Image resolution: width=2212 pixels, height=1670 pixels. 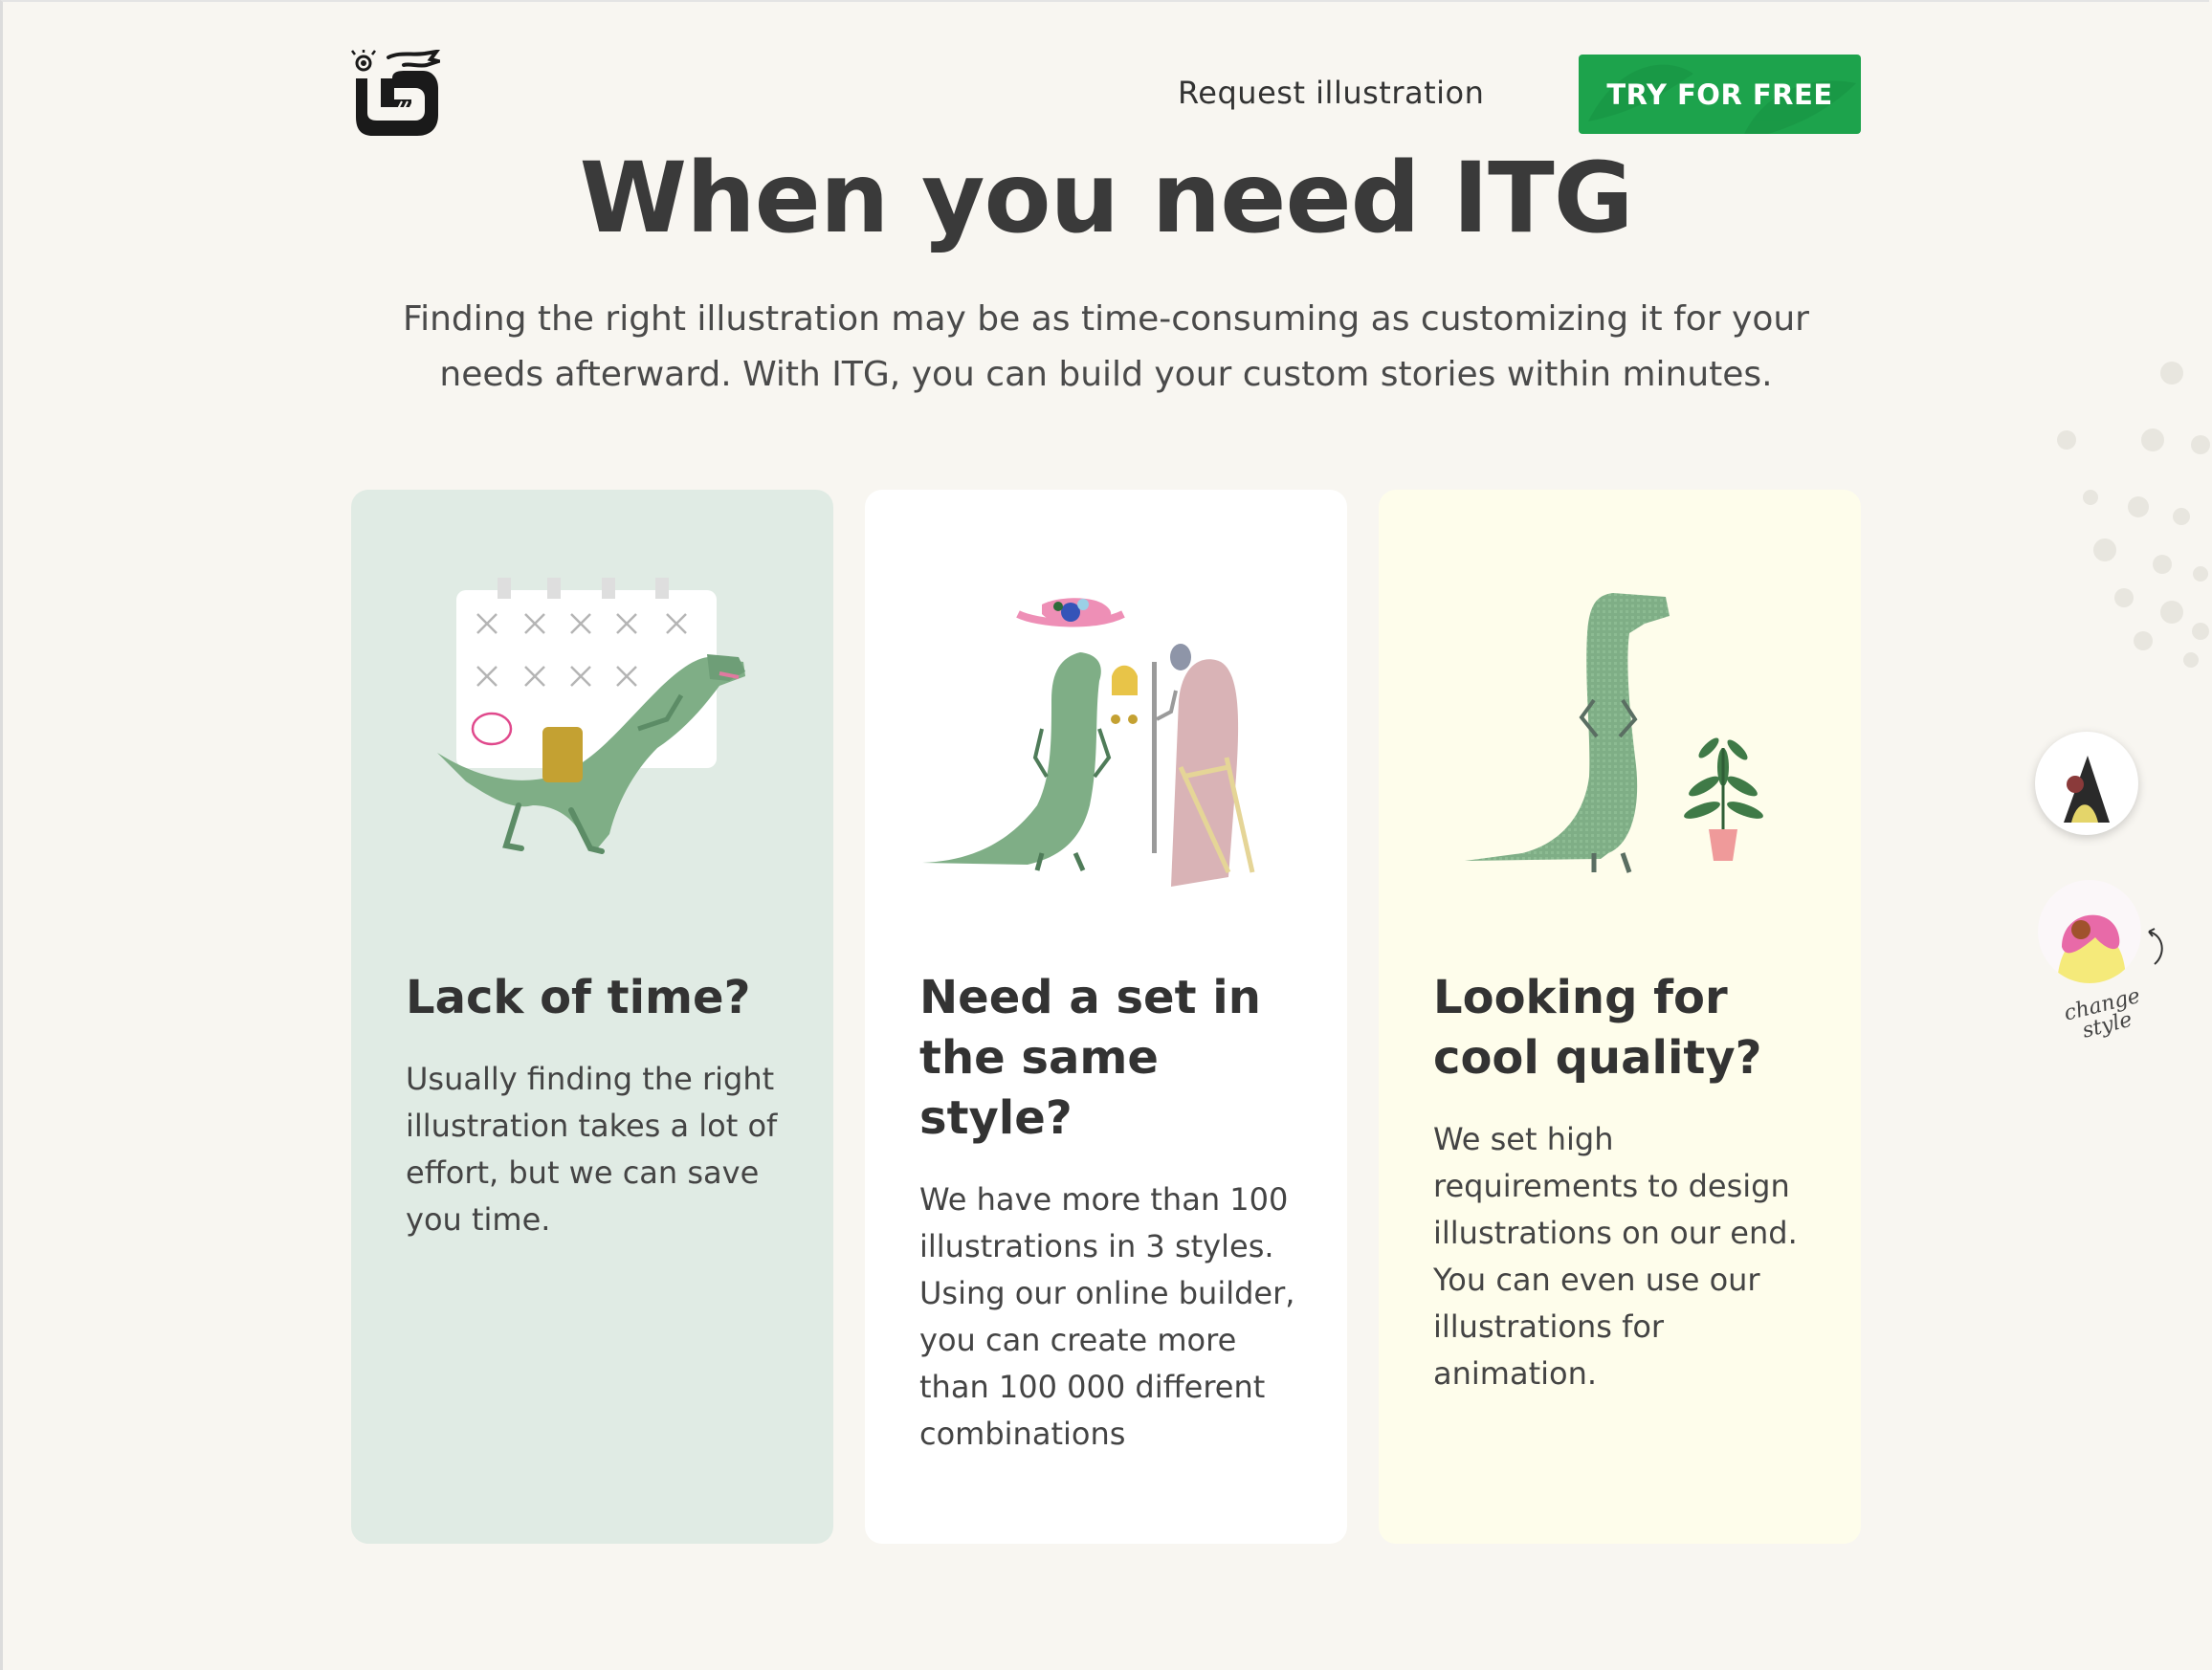 I want to click on curved-arrow-icon, so click(x=2155, y=947).